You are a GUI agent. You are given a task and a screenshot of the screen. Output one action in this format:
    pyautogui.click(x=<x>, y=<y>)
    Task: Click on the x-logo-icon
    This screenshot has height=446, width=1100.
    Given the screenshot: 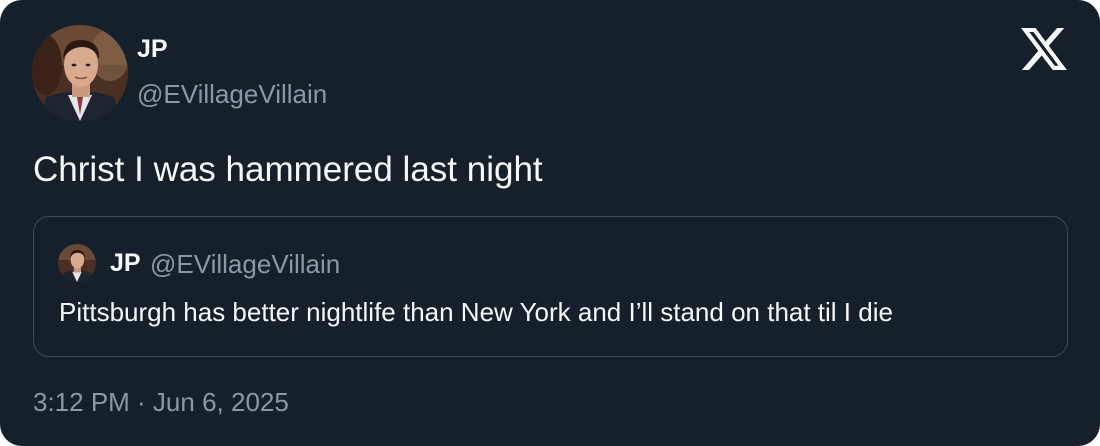 What is the action you would take?
    pyautogui.click(x=1044, y=49)
    